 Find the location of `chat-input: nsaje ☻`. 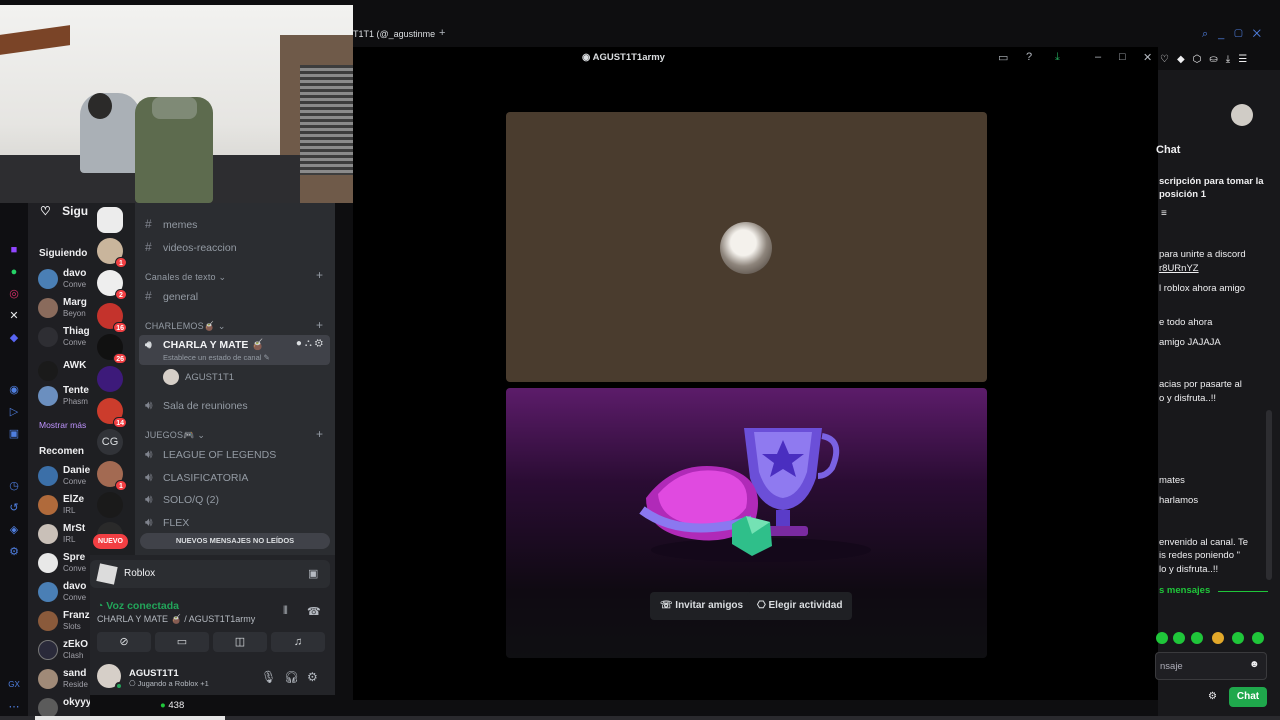

chat-input: nsaje ☻ is located at coordinates (1211, 666).